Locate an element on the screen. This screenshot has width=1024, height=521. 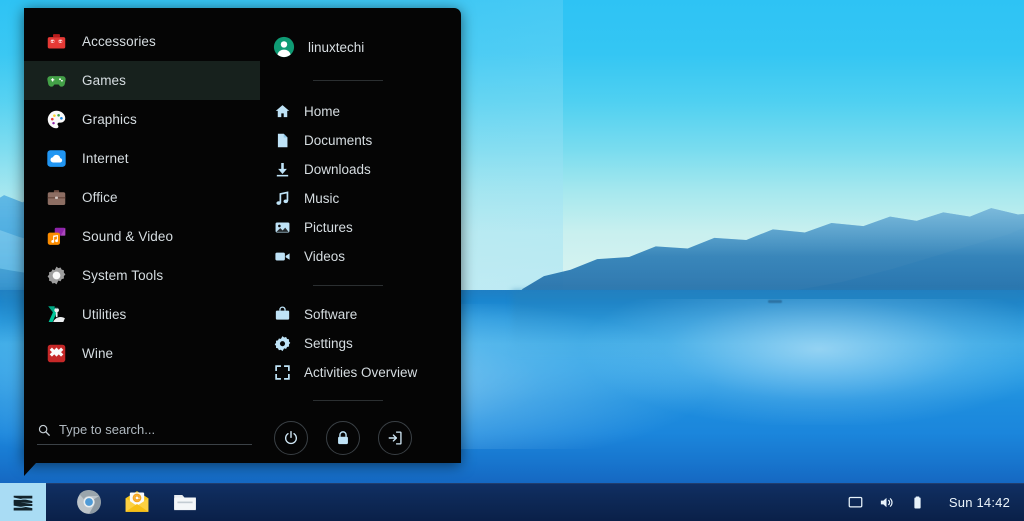
logout-button is located at coordinates (395, 438).